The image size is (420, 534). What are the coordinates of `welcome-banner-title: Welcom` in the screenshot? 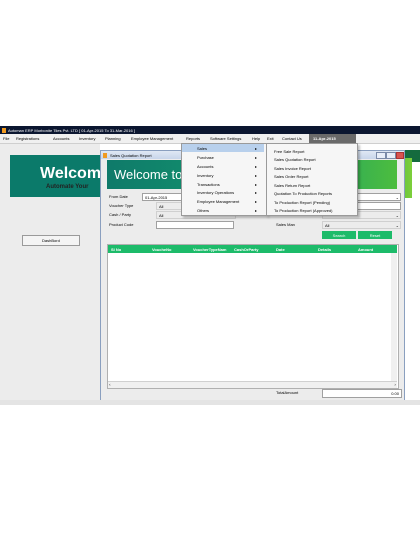 It's located at (70, 173).